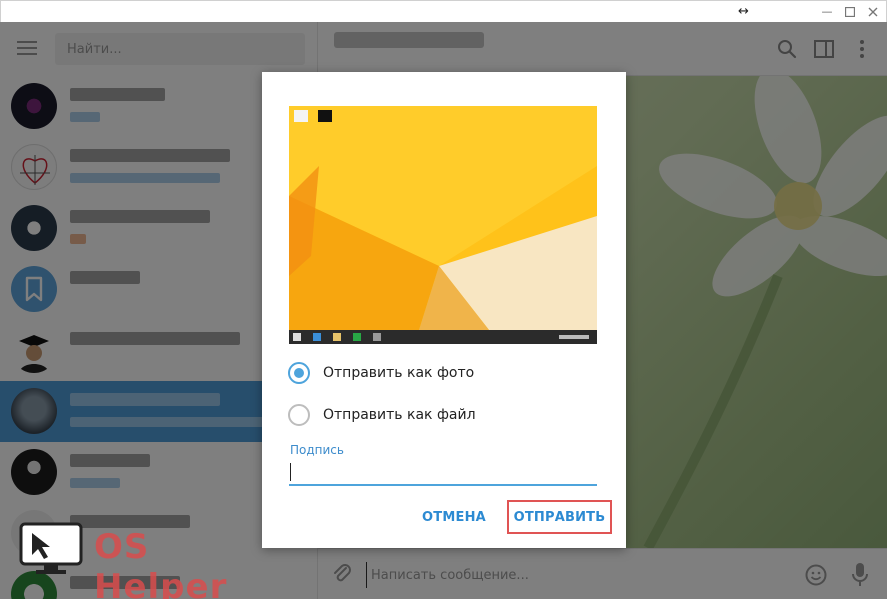  Describe the element at coordinates (559, 517) in the screenshot. I see `send-button: ОТПРАВИТЬ` at that location.